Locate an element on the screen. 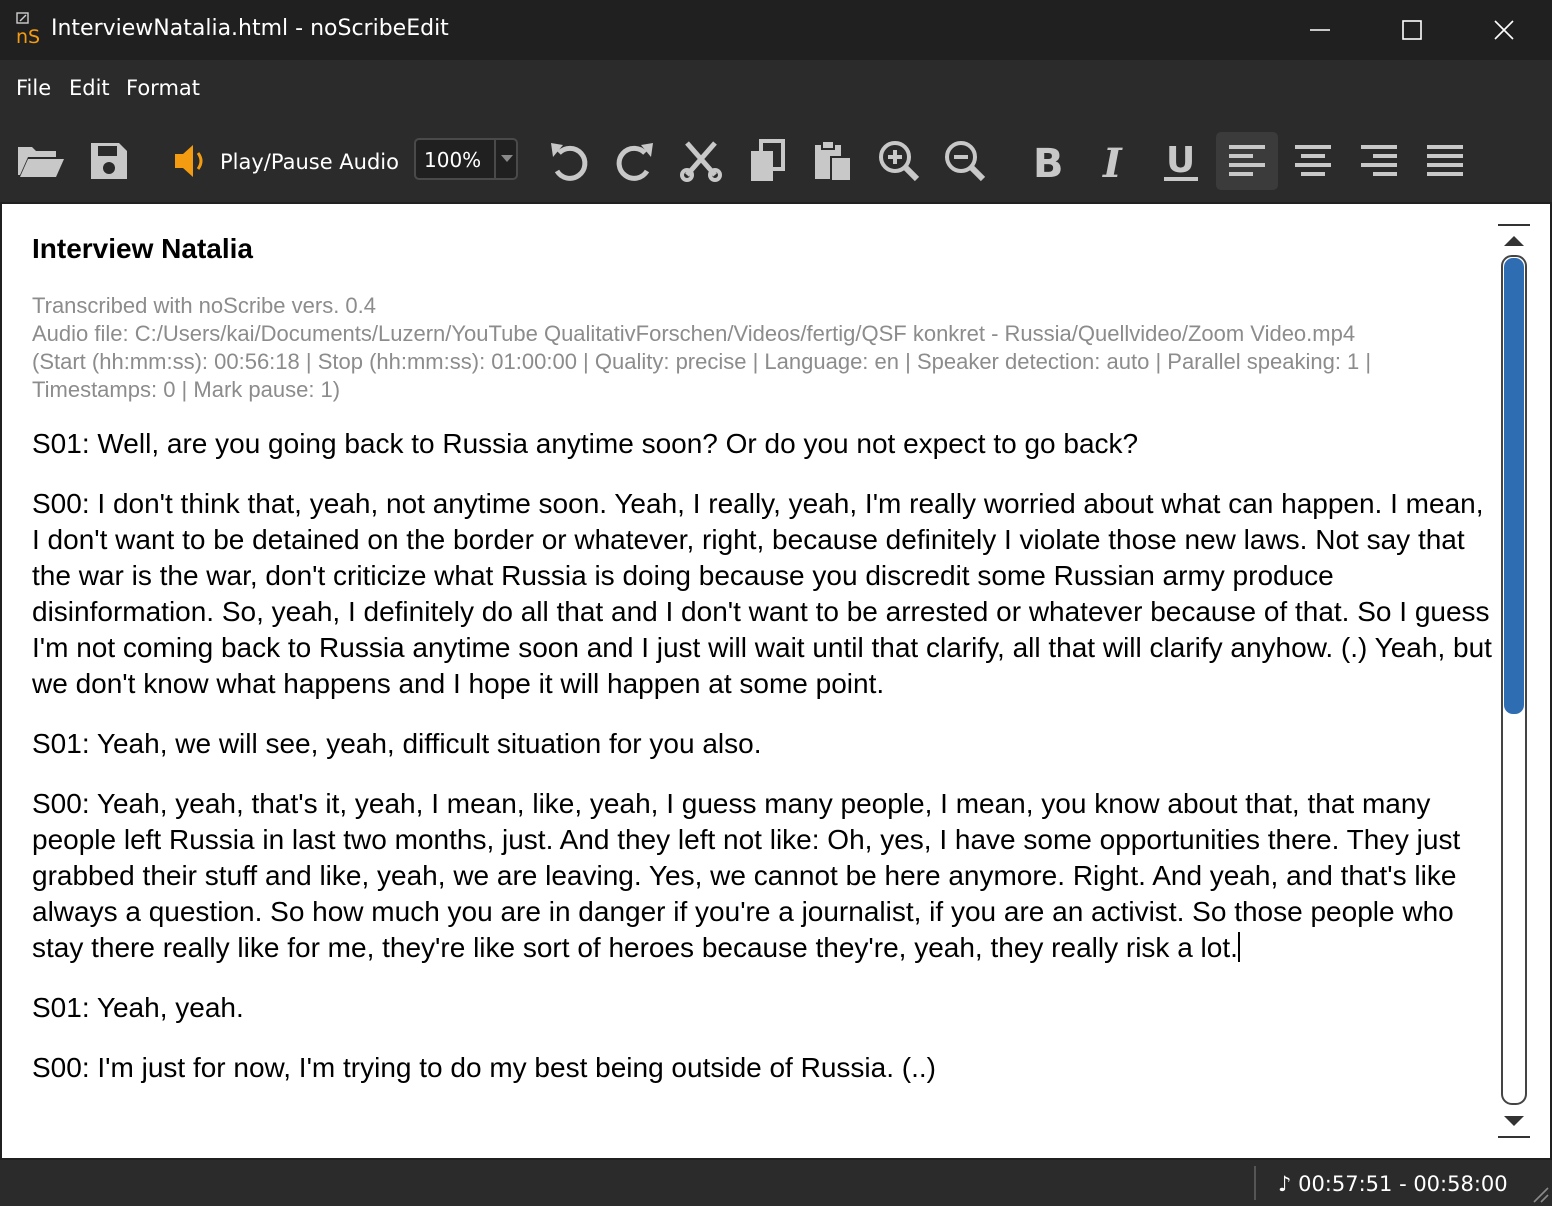 The height and width of the screenshot is (1206, 1552). align-right-button is located at coordinates (1379, 161).